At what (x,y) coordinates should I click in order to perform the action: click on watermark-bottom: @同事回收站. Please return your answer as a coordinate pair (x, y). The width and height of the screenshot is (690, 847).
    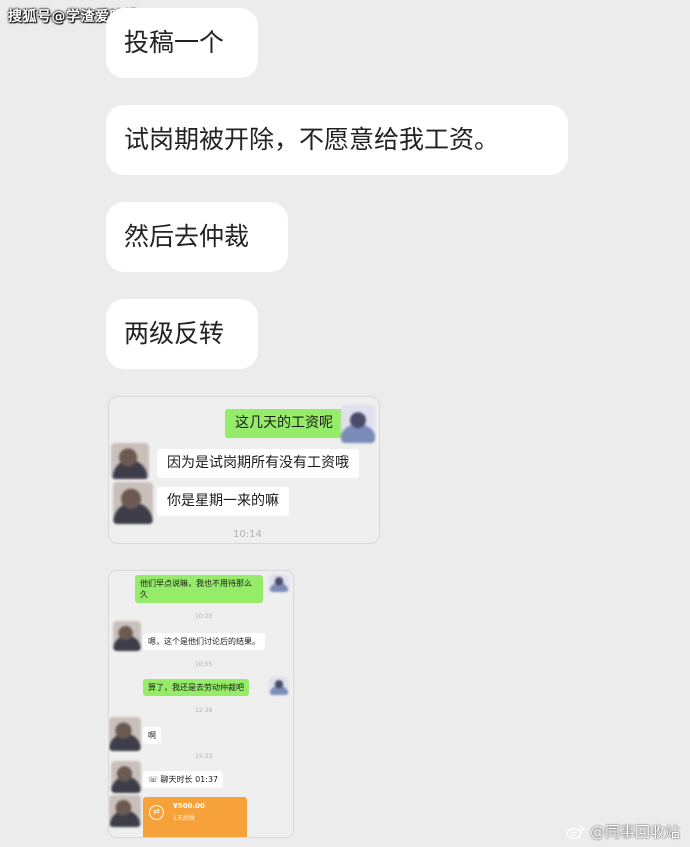
    Looking at the image, I should click on (623, 831).